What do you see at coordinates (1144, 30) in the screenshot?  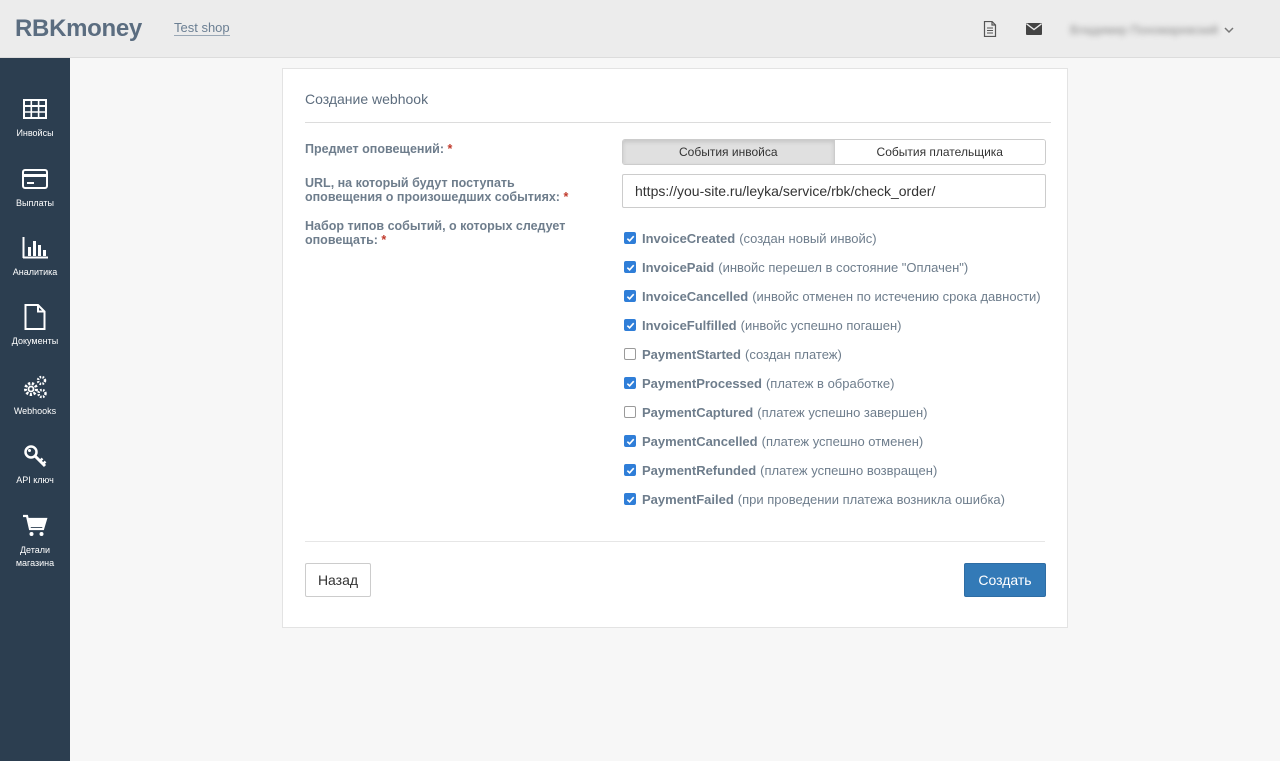 I see `user-name: Владимир Пономаревский` at bounding box center [1144, 30].